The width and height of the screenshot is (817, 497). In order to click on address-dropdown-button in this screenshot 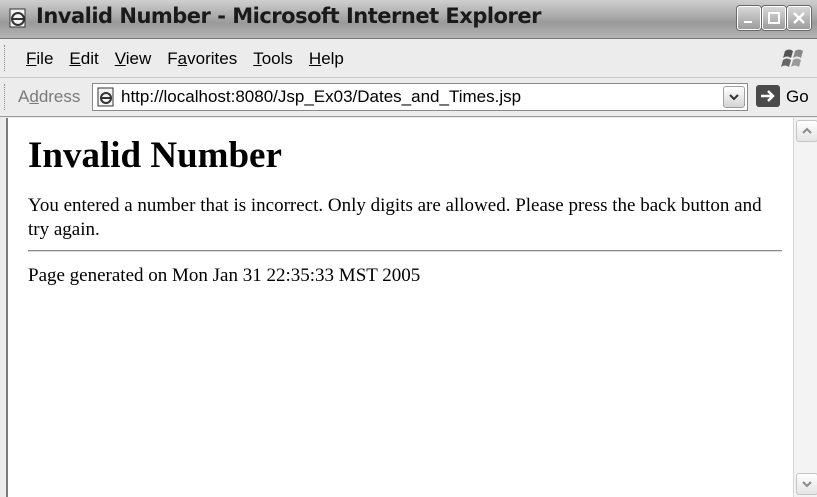, I will do `click(734, 97)`.